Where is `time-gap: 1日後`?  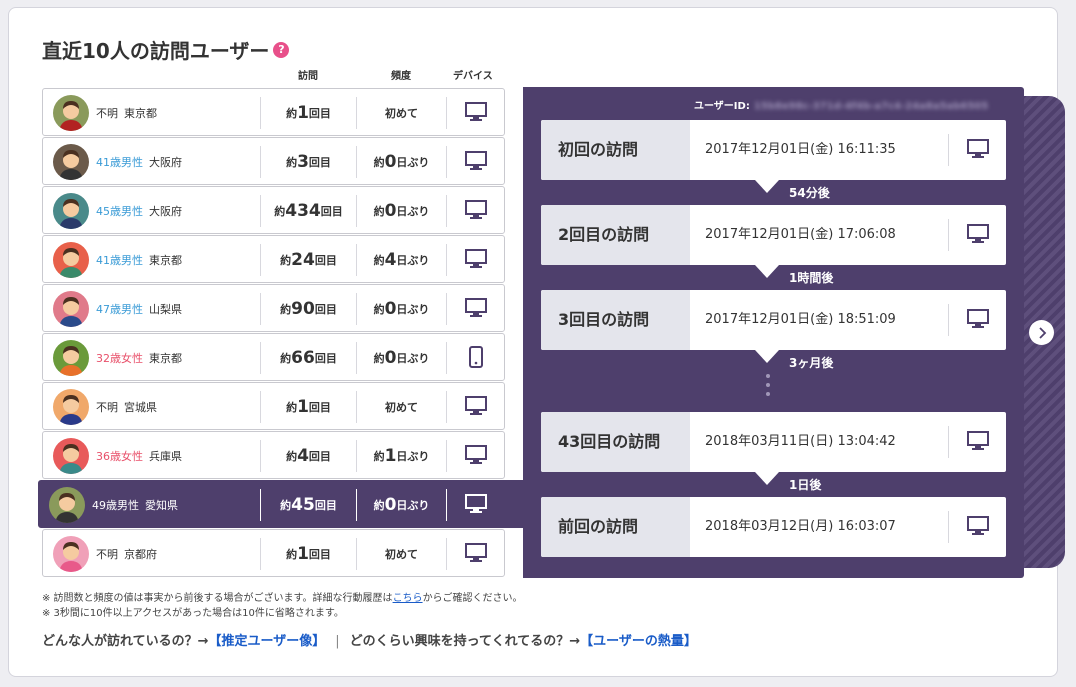 time-gap: 1日後 is located at coordinates (805, 485).